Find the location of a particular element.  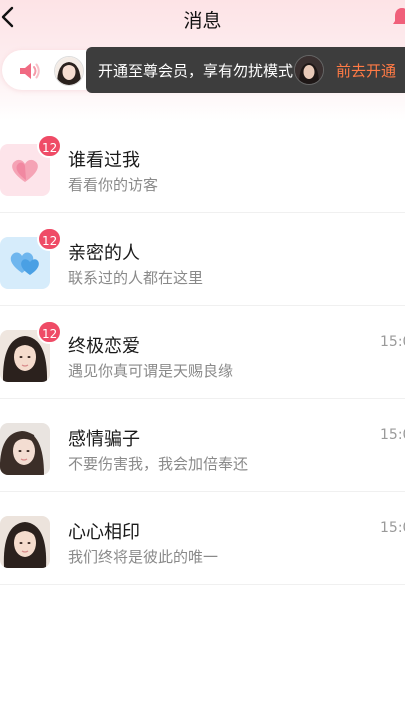

list-item: 心心相印 我们终将是彼此的唯一 15:0 is located at coordinates (202, 538).